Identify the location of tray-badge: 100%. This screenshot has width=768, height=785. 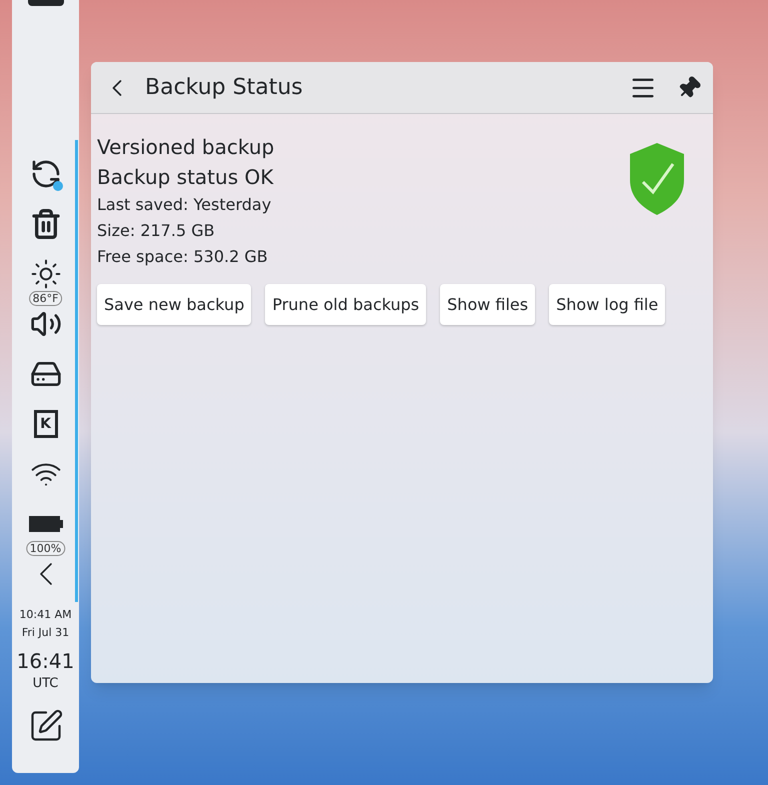
(46, 548).